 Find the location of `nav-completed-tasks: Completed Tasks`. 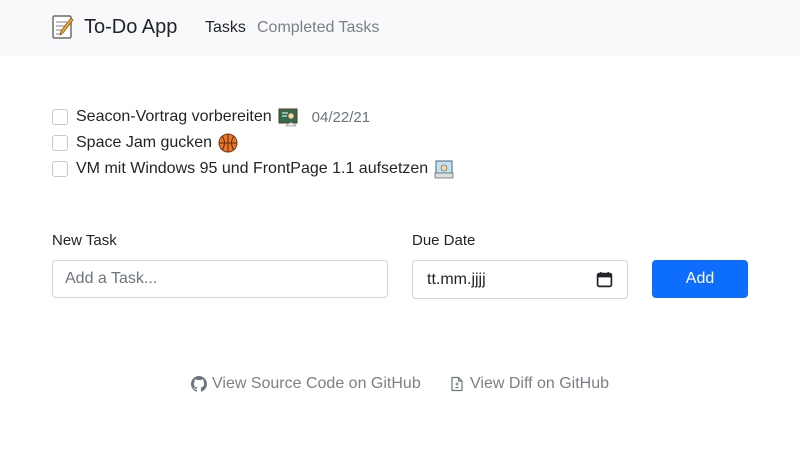

nav-completed-tasks: Completed Tasks is located at coordinates (318, 28).